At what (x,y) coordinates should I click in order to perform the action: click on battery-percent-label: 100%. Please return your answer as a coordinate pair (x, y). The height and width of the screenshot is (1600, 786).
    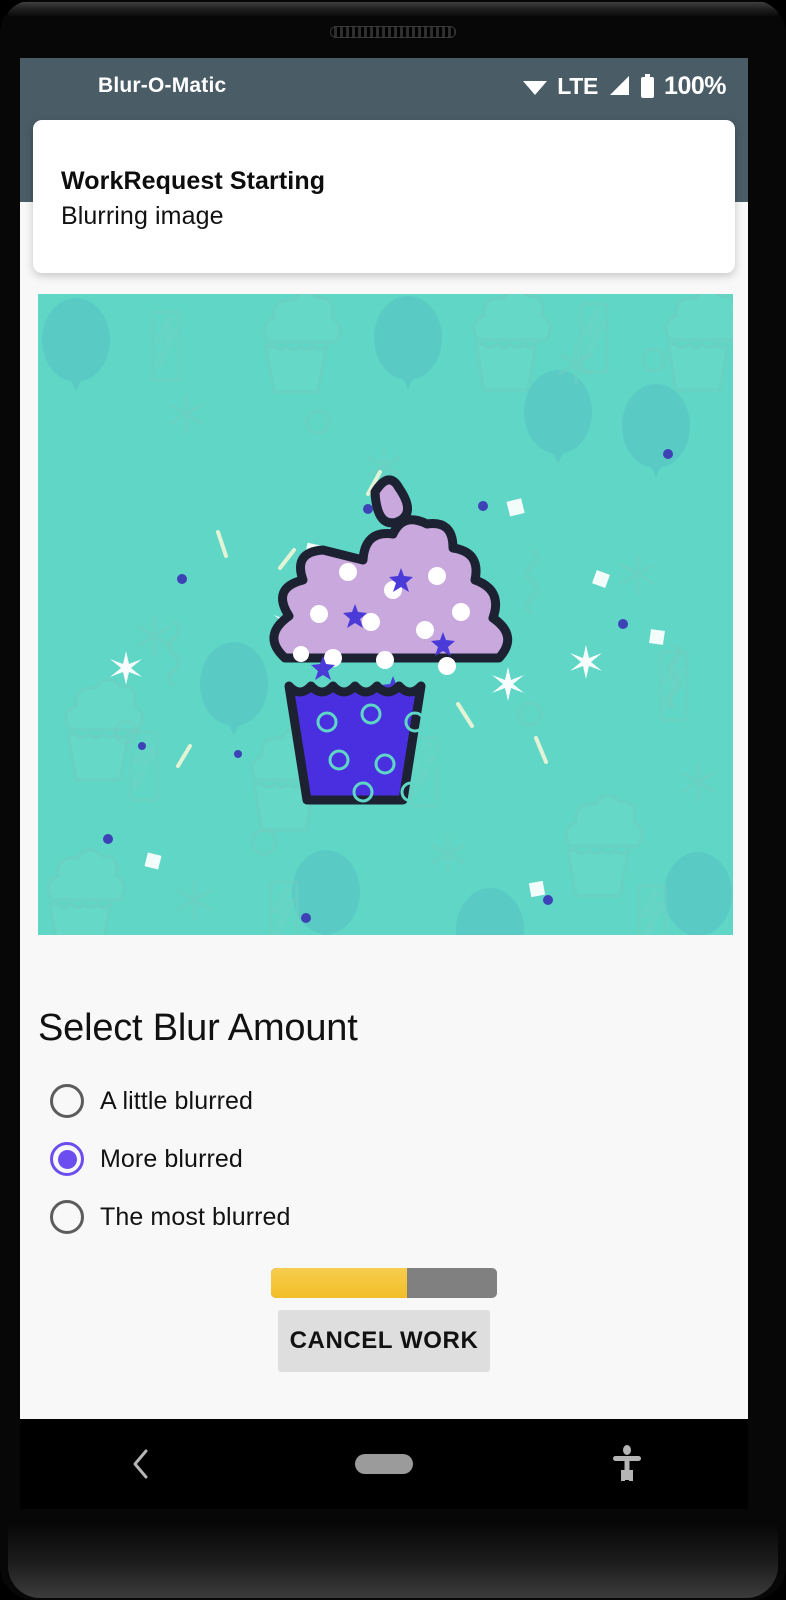
    Looking at the image, I should click on (695, 85).